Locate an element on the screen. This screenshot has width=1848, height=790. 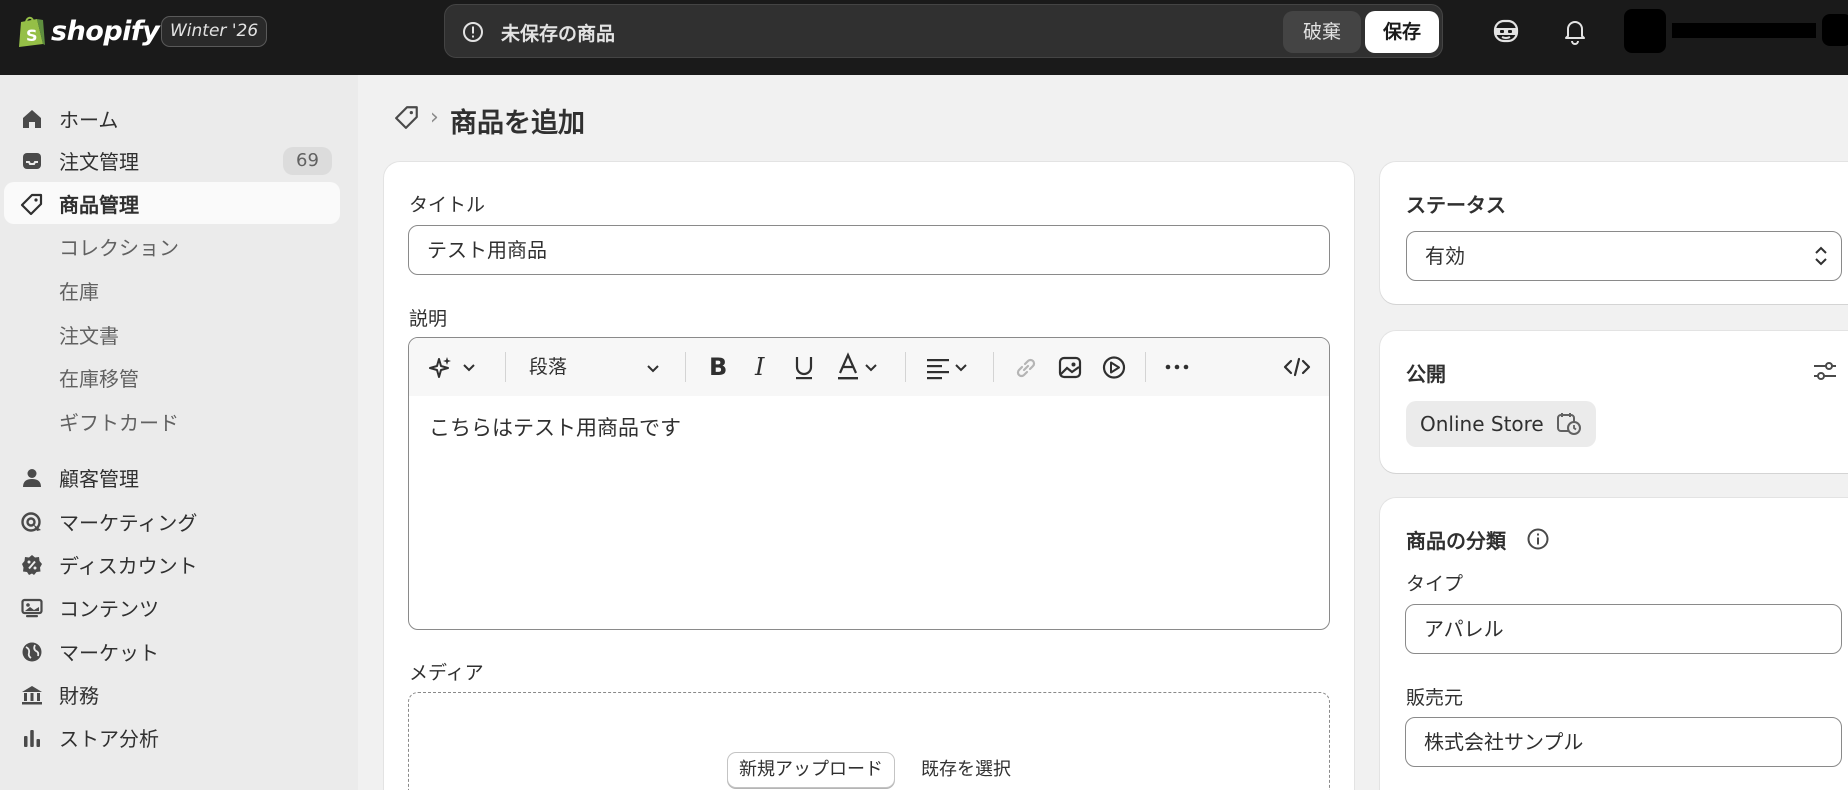
sidebar-item-analytics: ストア分析 is located at coordinates (172, 737).